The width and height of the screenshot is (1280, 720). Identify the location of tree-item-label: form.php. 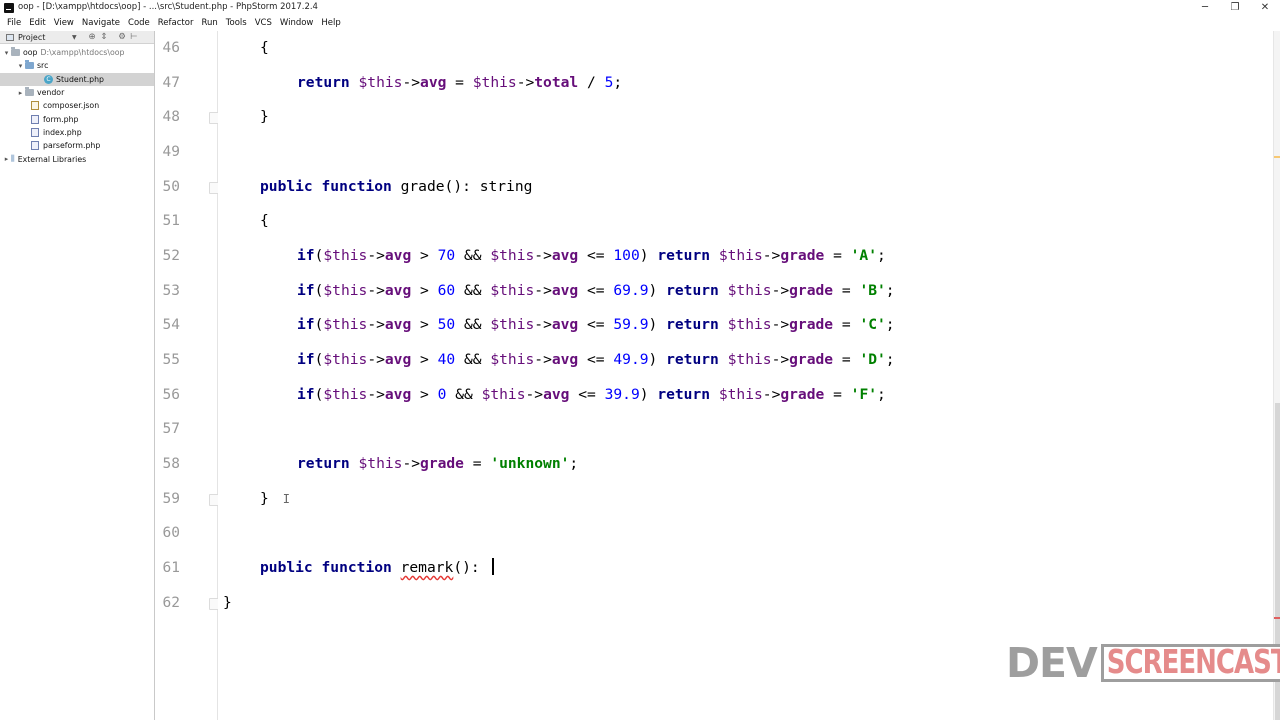
(61, 119).